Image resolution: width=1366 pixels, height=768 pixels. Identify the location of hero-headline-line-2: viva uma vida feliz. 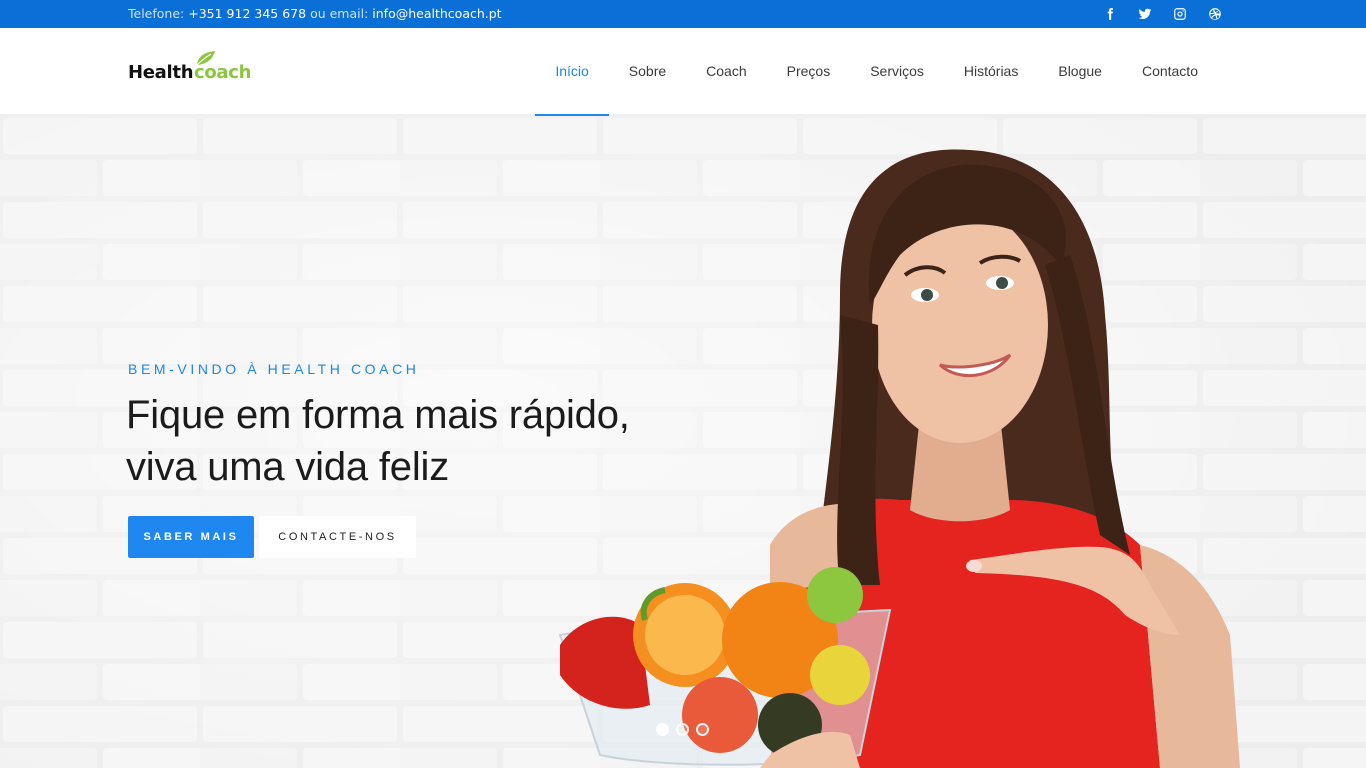
(287, 467).